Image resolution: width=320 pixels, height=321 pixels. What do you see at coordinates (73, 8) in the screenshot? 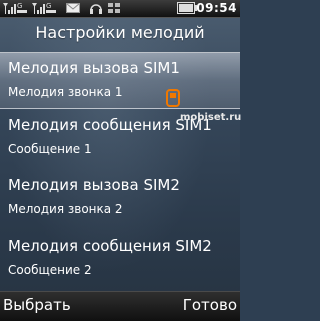
I see `message-envelope-icon` at bounding box center [73, 8].